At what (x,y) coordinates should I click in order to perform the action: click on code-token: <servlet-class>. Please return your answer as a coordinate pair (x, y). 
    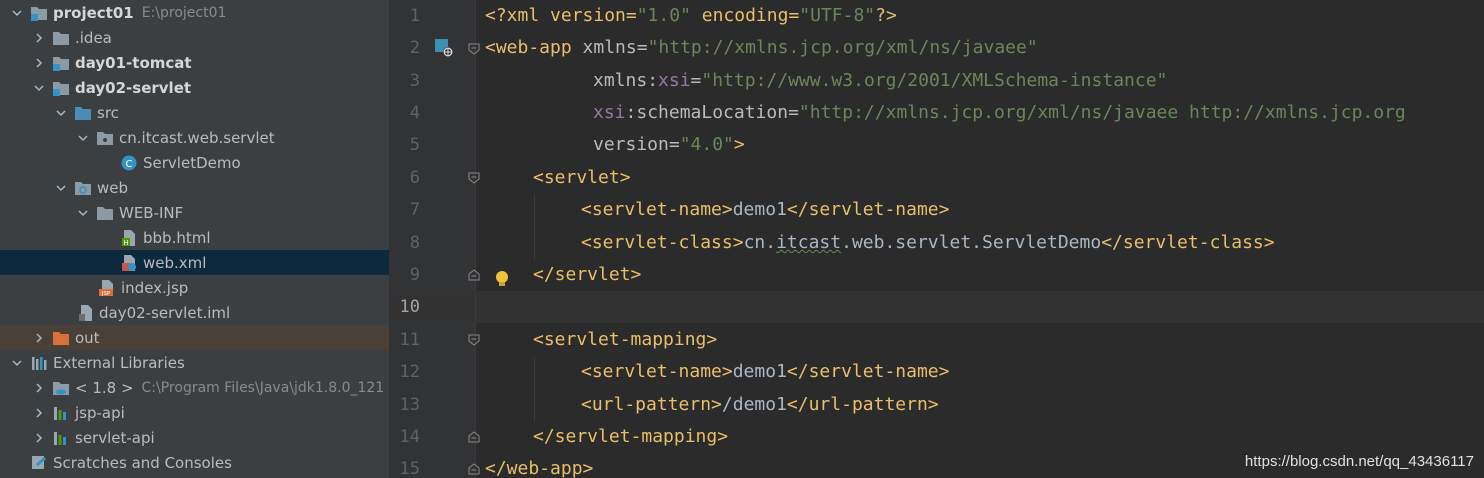
    Looking at the image, I should click on (662, 242).